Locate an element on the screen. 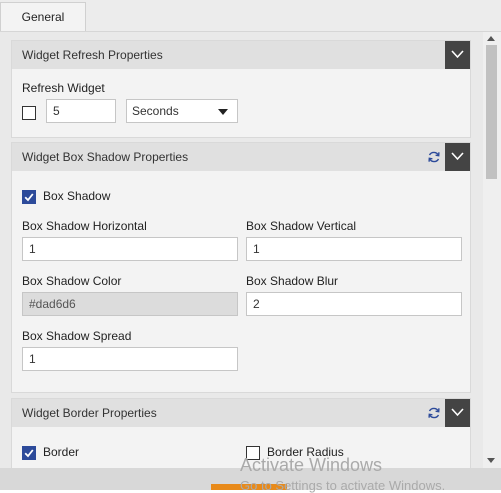  refresh-panel-collapse-button is located at coordinates (457, 55).